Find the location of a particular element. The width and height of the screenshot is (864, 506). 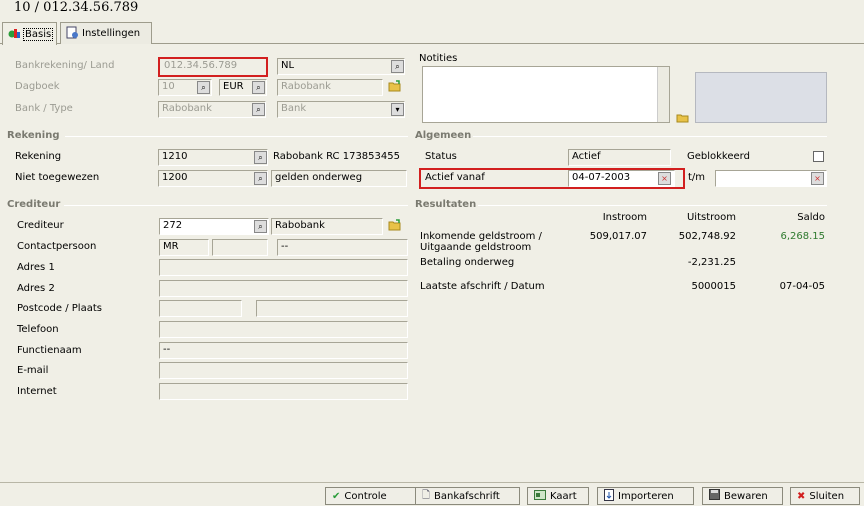

kaart-button-label: Kaart is located at coordinates (563, 496).